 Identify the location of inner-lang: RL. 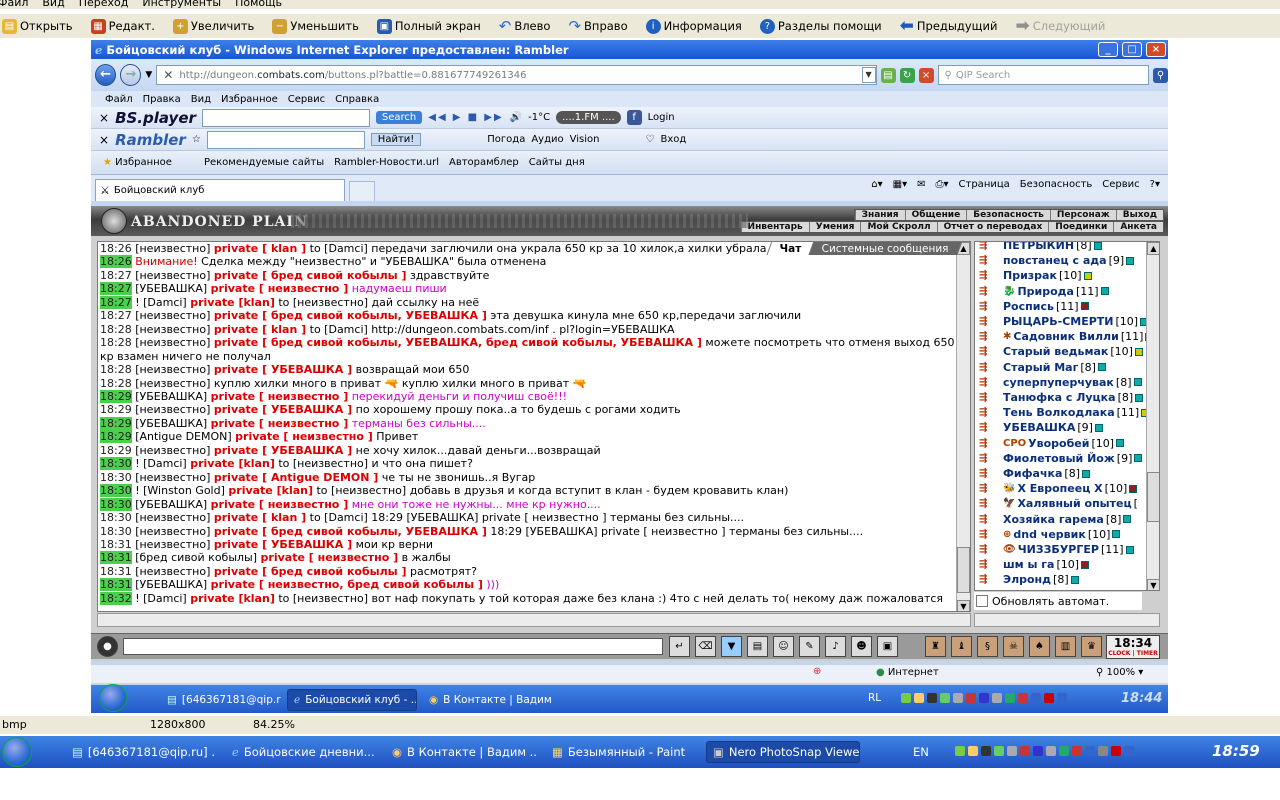
(874, 698).